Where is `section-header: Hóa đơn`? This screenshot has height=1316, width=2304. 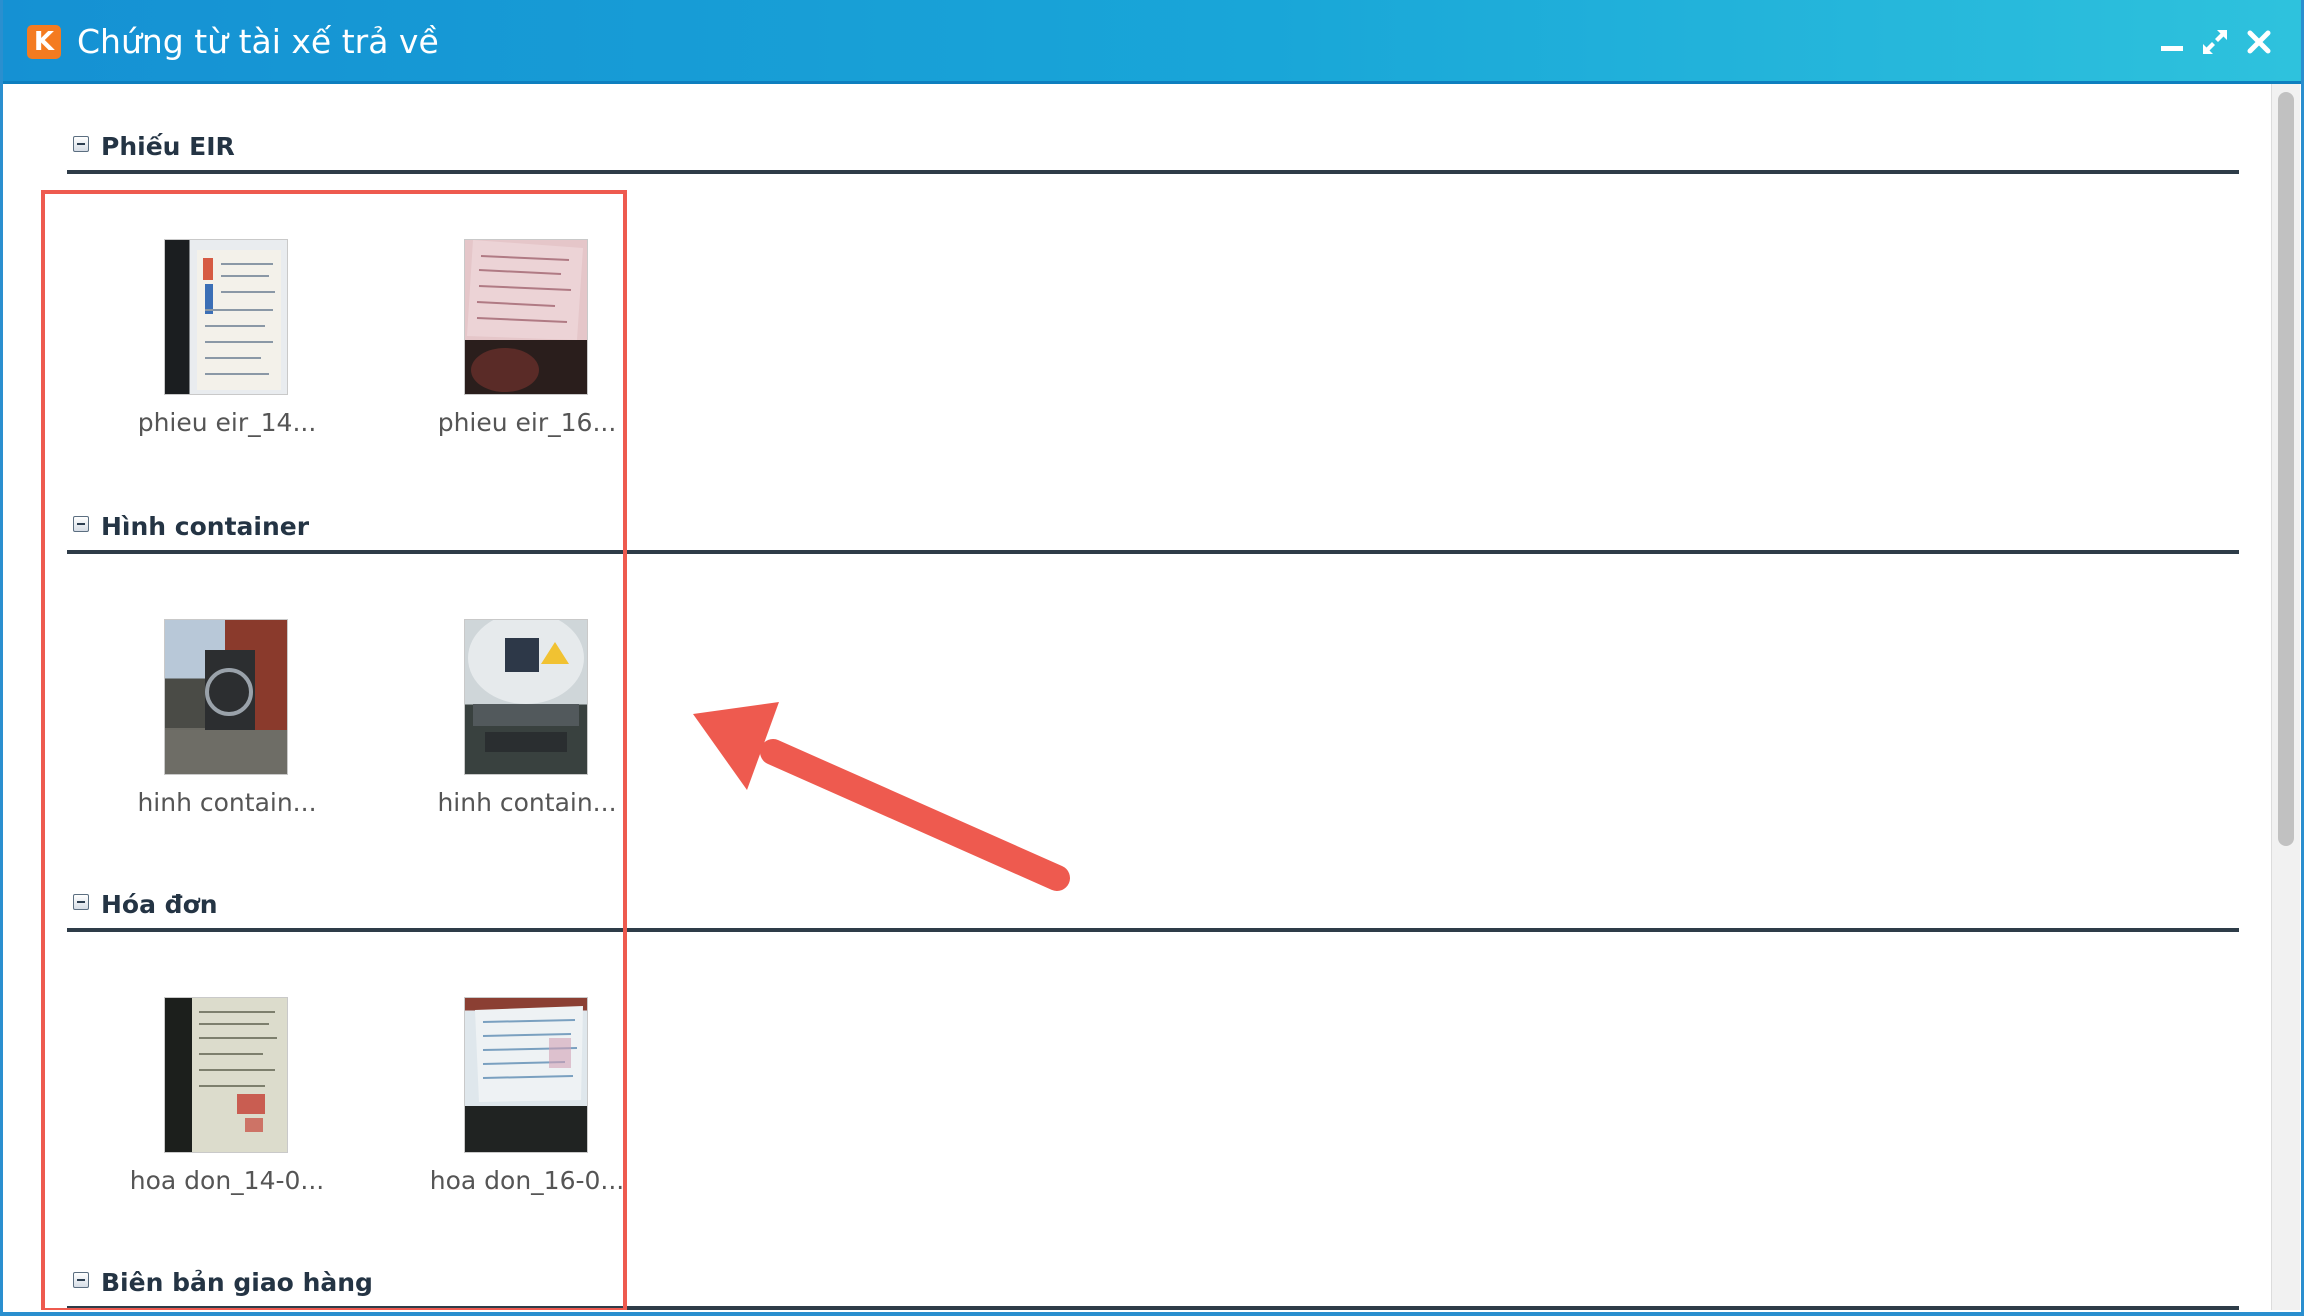
section-header: Hóa đơn is located at coordinates (1153, 906).